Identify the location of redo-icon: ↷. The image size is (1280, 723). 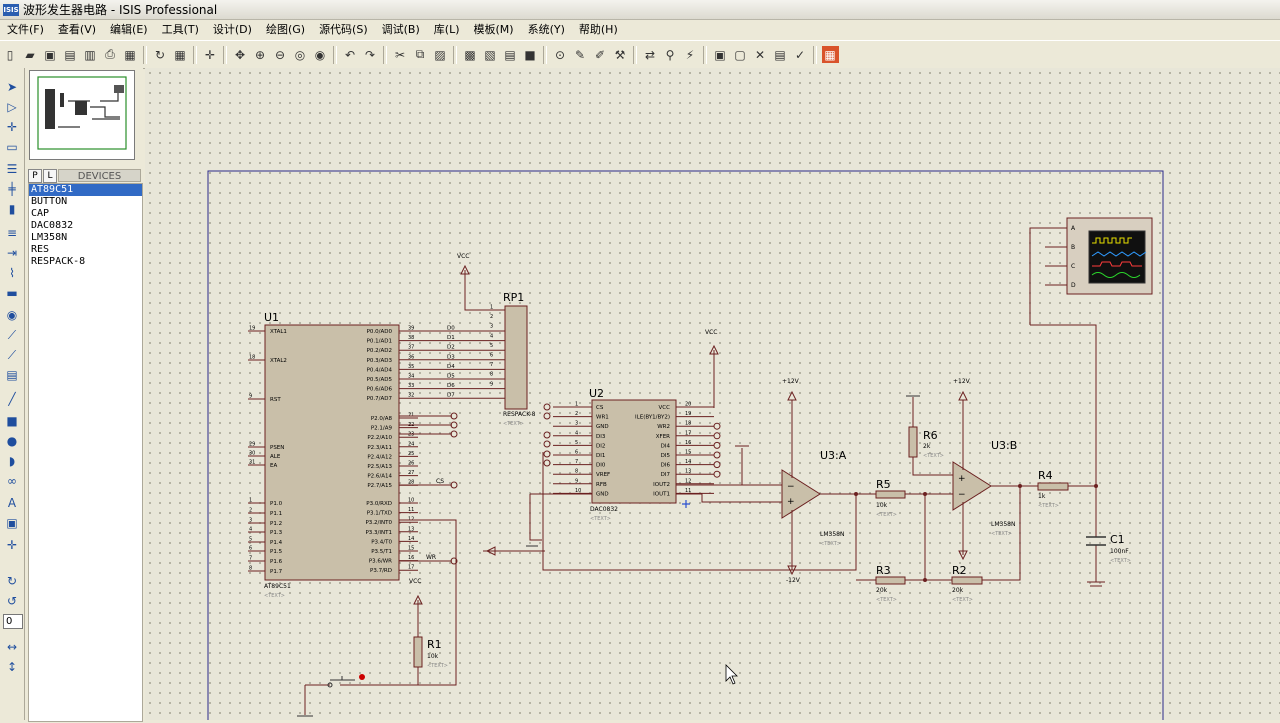
(370, 54).